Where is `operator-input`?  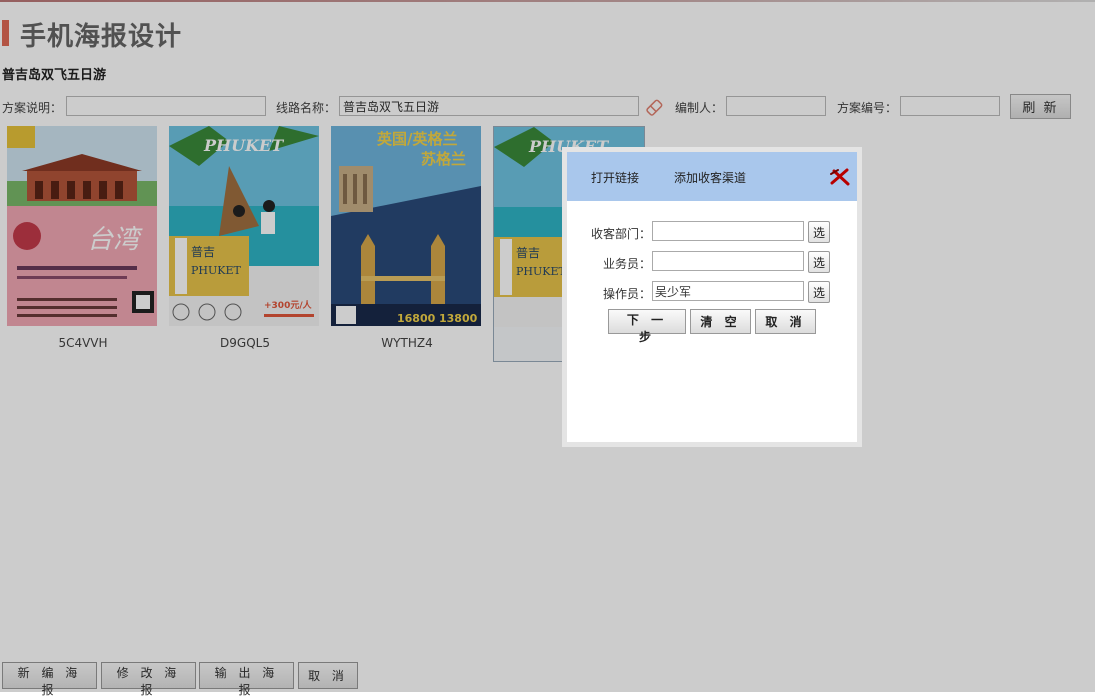
operator-input is located at coordinates (728, 291).